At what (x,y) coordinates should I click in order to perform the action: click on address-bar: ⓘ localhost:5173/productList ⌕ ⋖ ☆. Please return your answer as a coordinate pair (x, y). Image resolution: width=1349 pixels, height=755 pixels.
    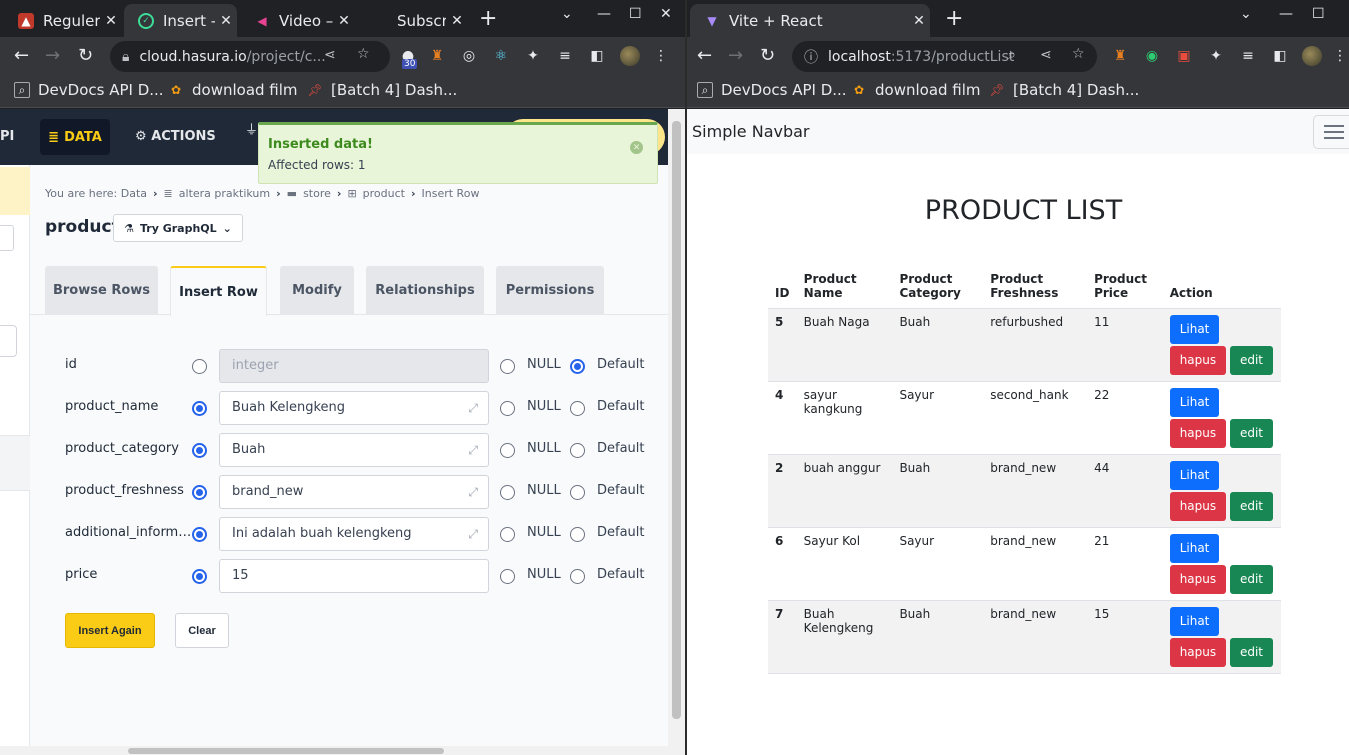
    Looking at the image, I should click on (944, 56).